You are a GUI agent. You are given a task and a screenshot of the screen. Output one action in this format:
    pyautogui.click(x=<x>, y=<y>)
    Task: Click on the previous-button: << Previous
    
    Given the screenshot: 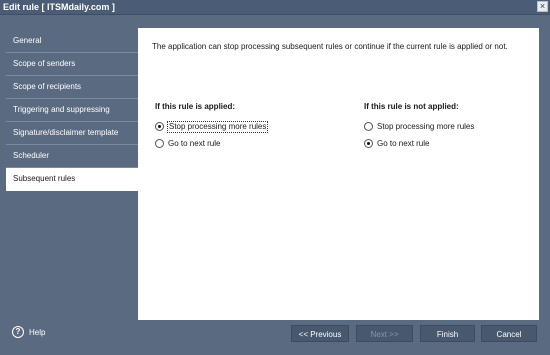 What is the action you would take?
    pyautogui.click(x=320, y=333)
    